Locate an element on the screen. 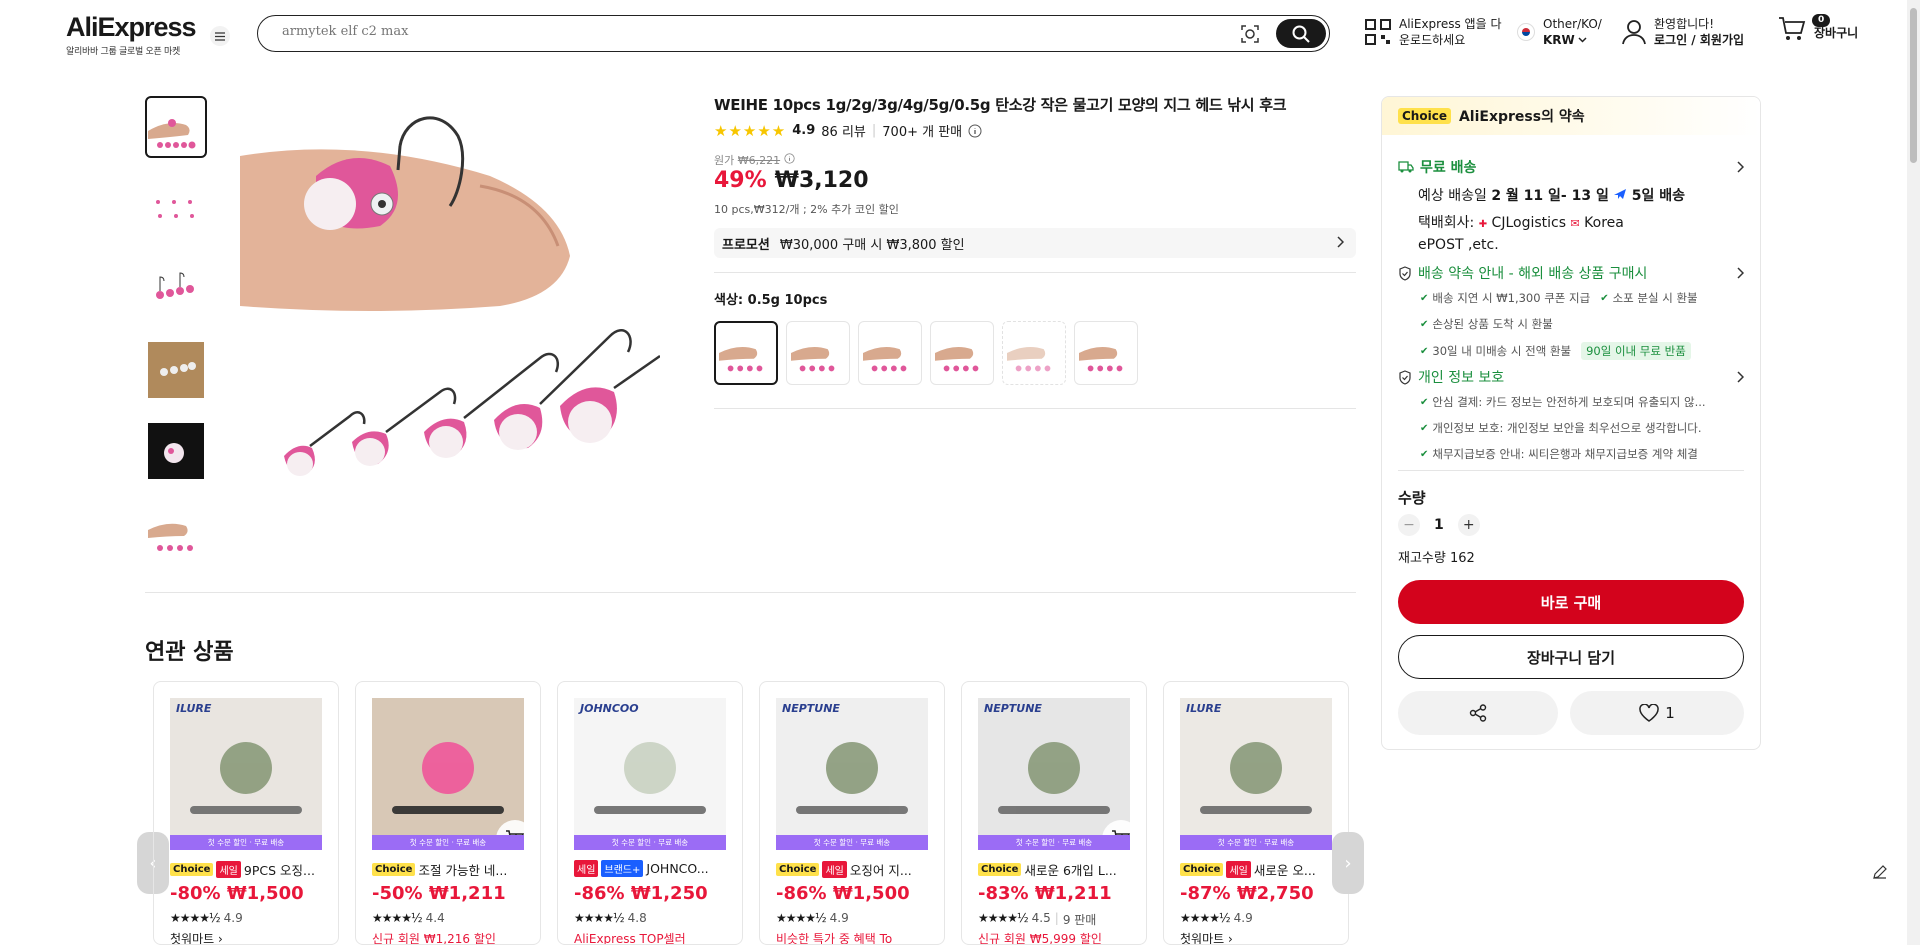  user-icon is located at coordinates (1634, 32).